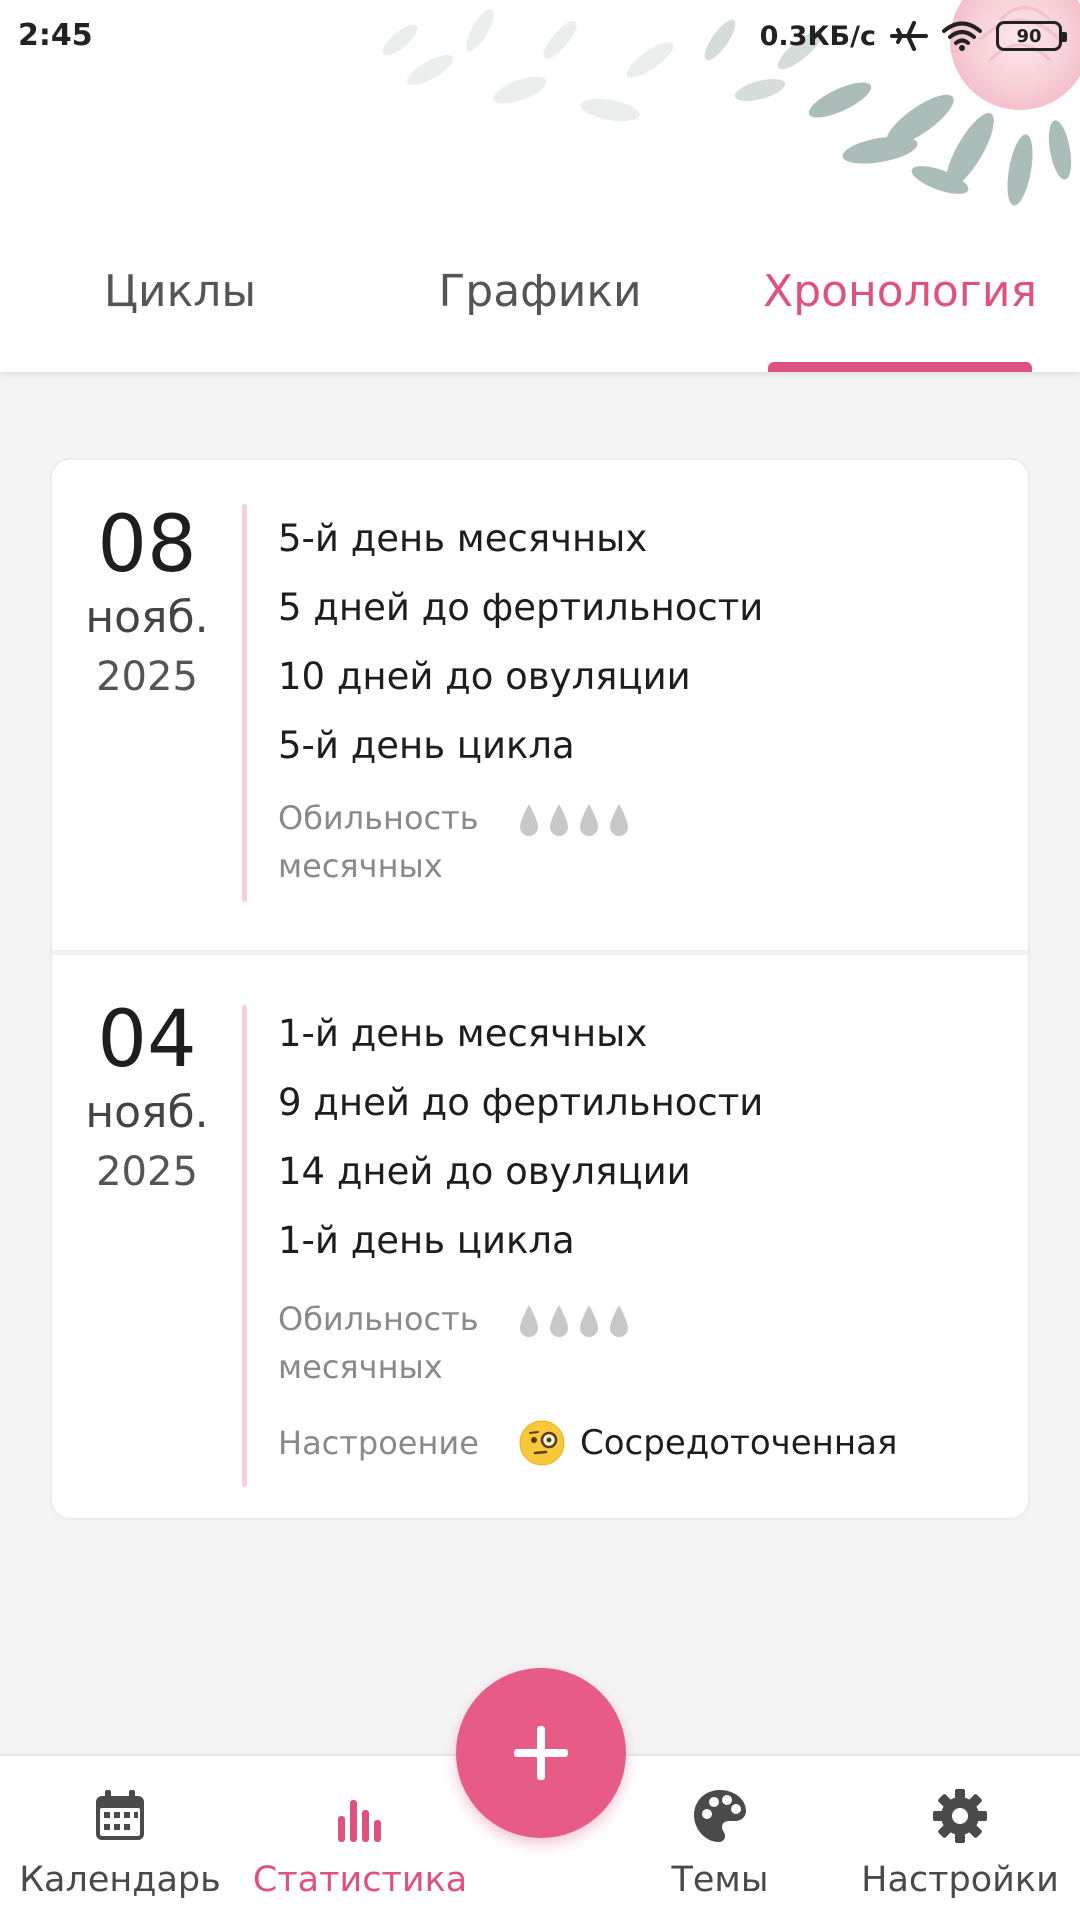 The image size is (1080, 1920). What do you see at coordinates (900, 291) in the screenshot?
I see `tab-label: Хронология` at bounding box center [900, 291].